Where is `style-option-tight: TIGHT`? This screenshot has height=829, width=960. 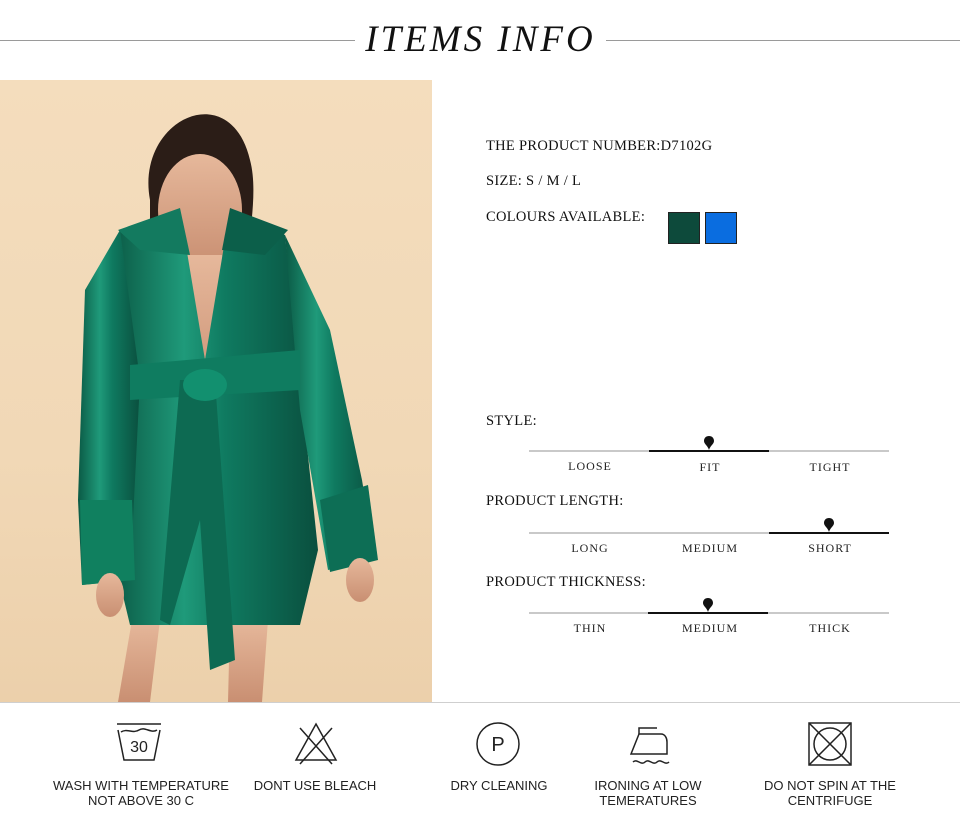 style-option-tight: TIGHT is located at coordinates (830, 467).